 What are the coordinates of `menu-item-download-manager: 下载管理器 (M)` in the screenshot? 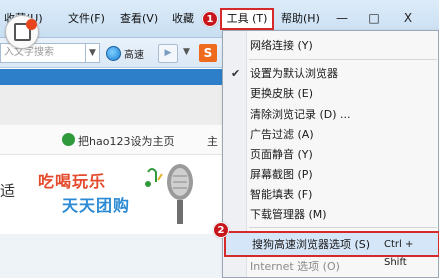 It's located at (331, 215).